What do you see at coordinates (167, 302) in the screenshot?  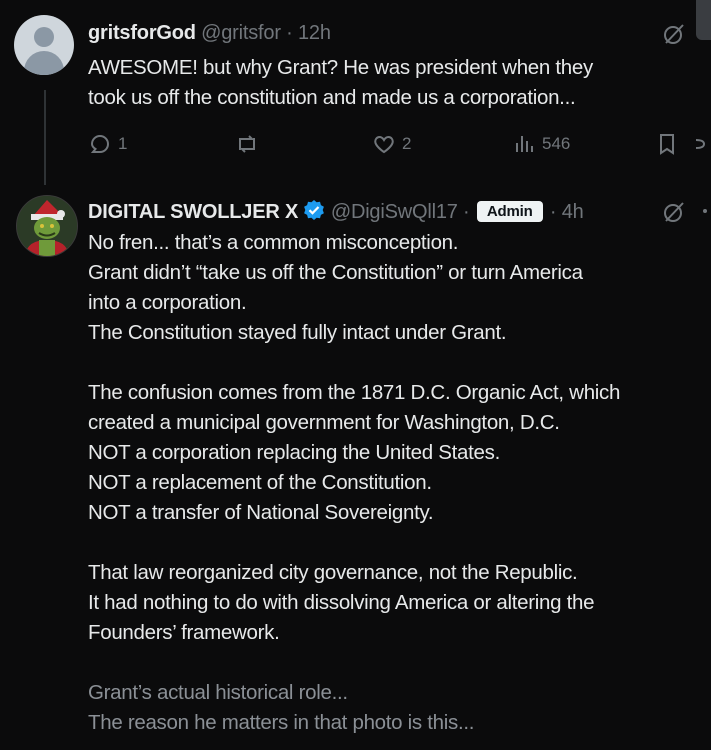 I see `post-line: into a corporation.` at bounding box center [167, 302].